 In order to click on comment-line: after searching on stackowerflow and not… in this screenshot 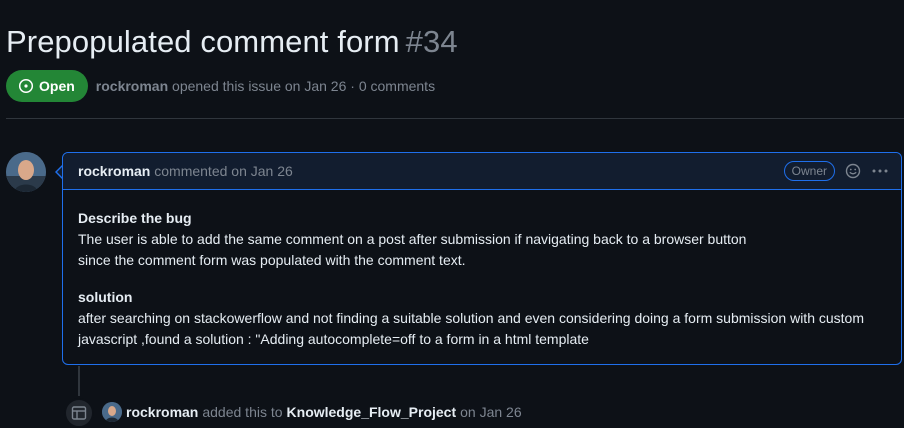, I will do `click(471, 318)`.